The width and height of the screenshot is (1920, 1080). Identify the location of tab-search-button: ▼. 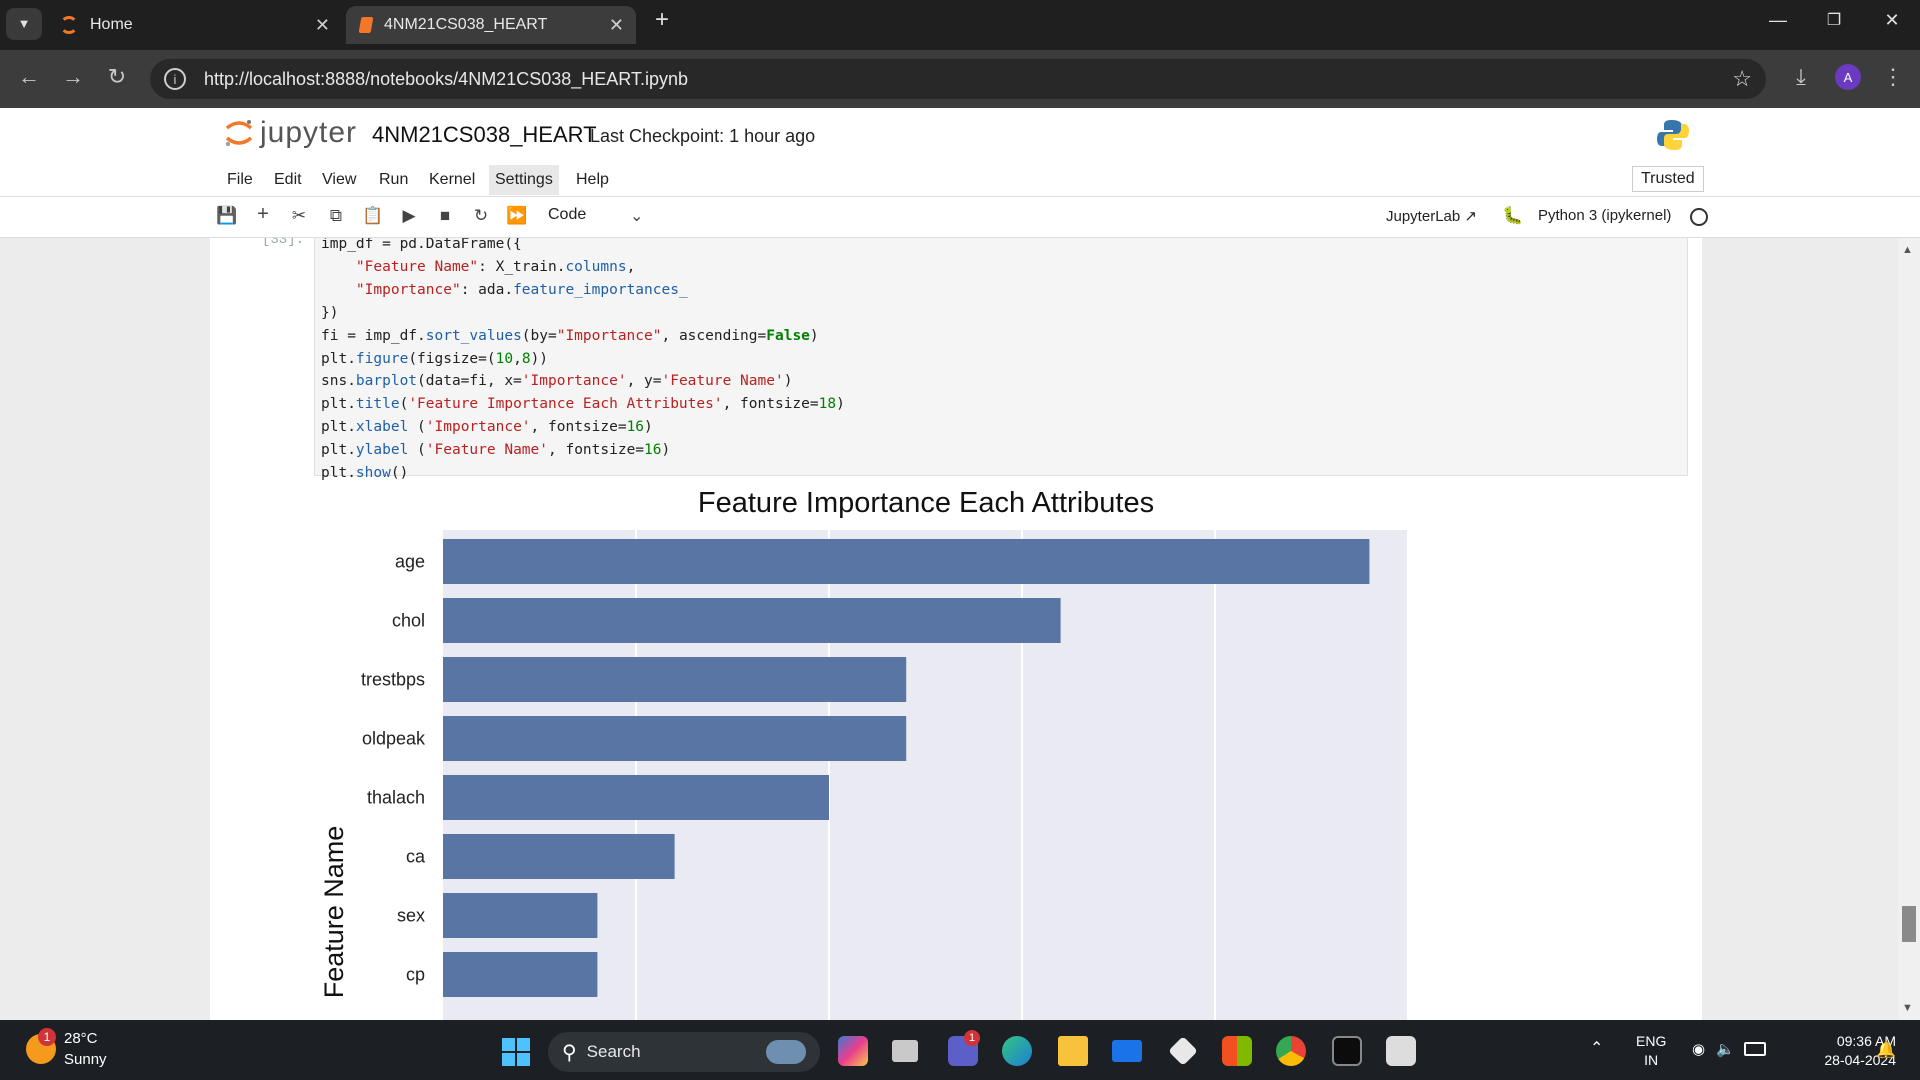
(24, 24).